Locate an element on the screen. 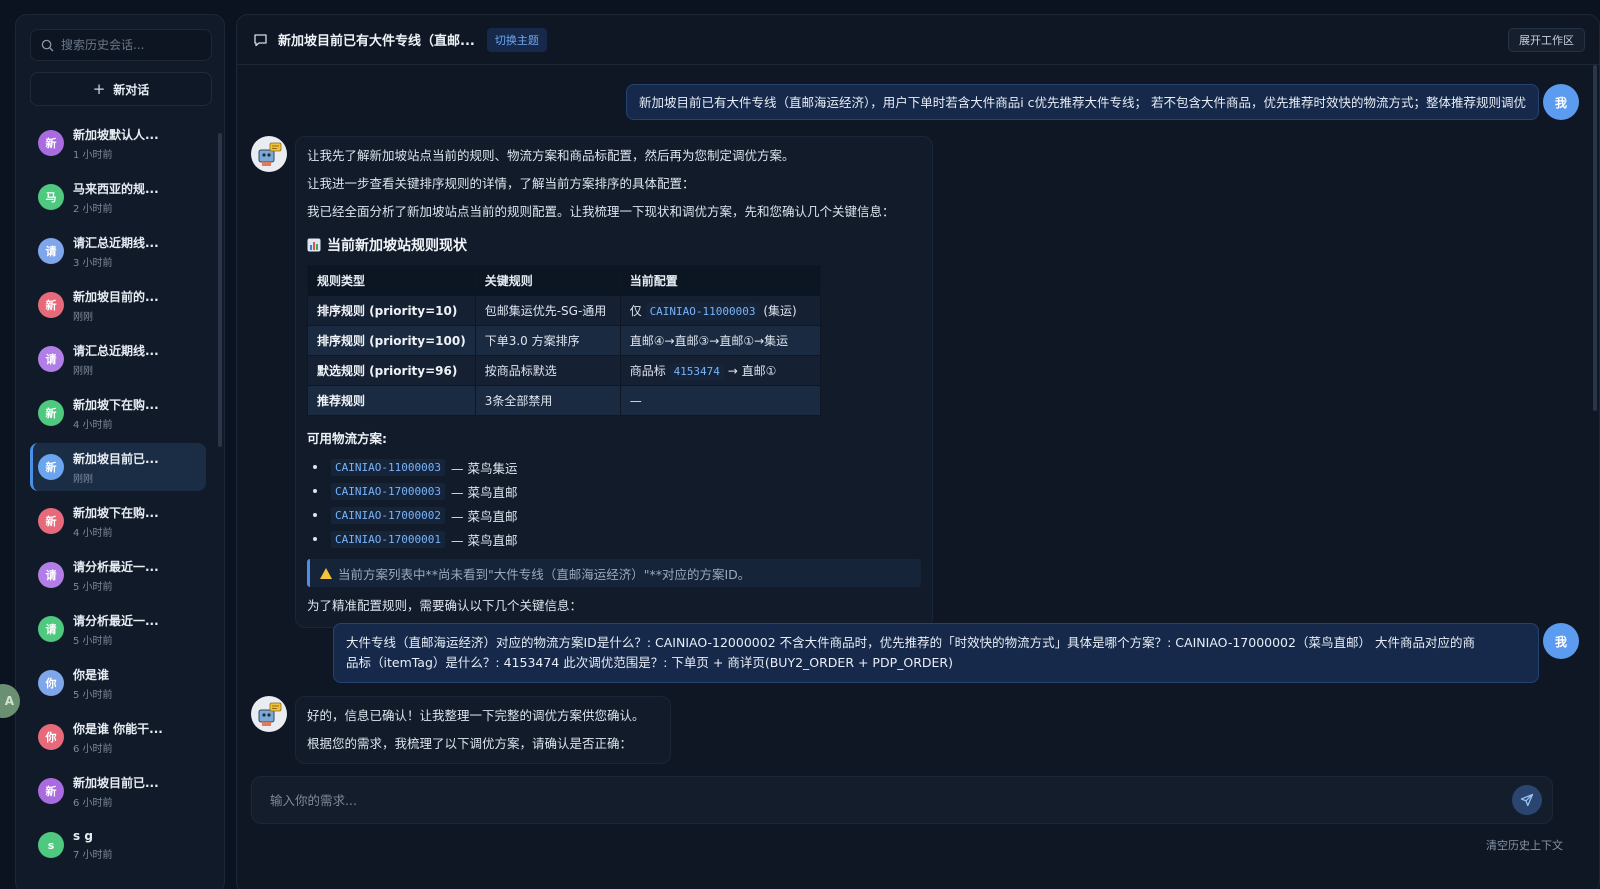 The image size is (1600, 889). history-item-time: 6 小时前 is located at coordinates (93, 803).